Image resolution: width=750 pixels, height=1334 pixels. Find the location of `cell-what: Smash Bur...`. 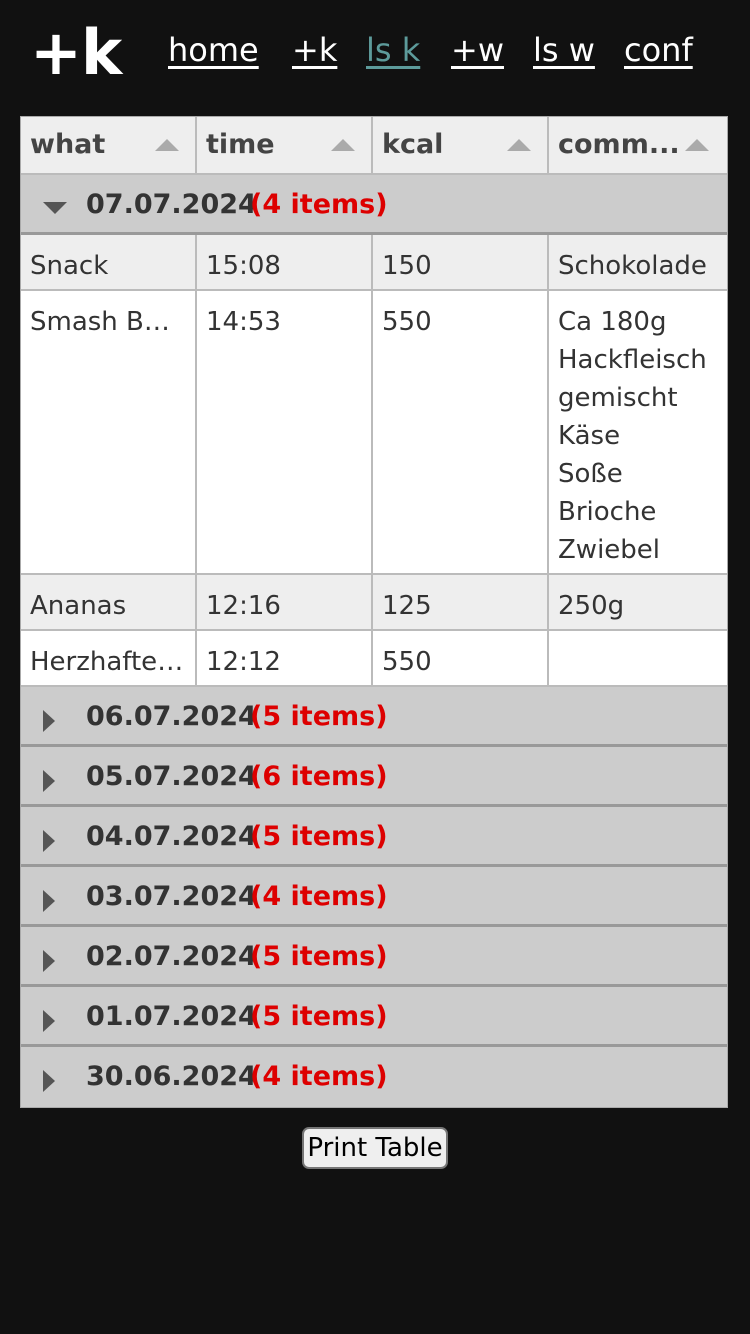

cell-what: Smash Bur... is located at coordinates (109, 432).